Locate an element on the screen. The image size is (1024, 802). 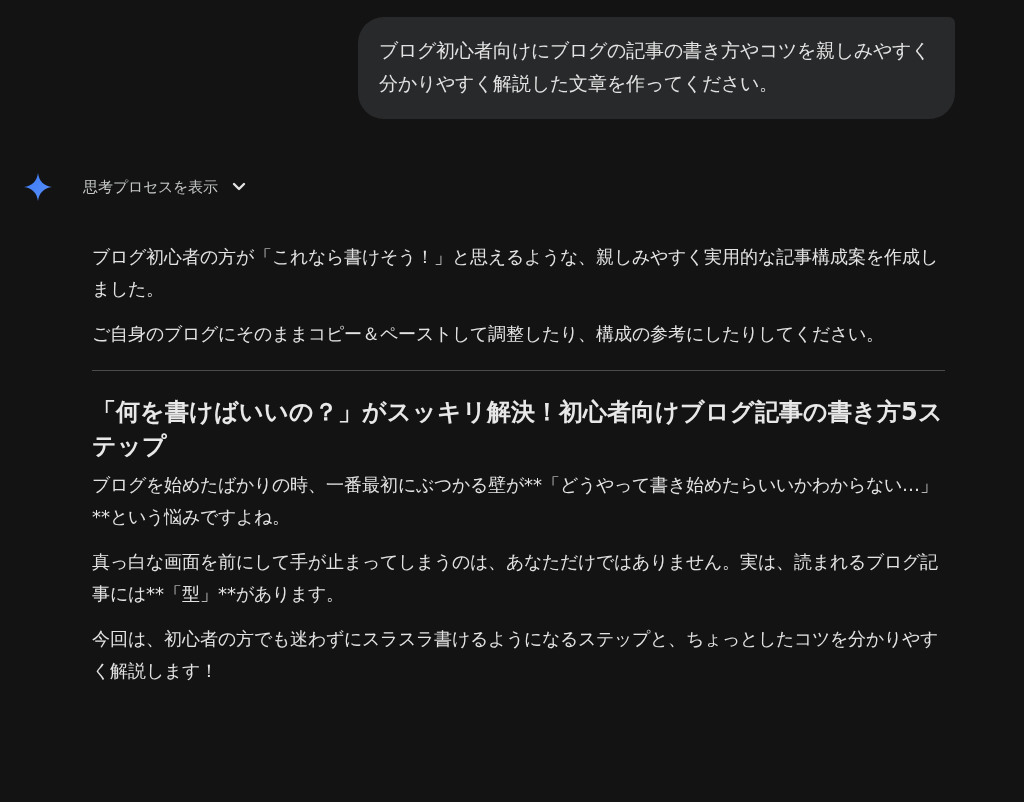
chevron-icon is located at coordinates (239, 187).